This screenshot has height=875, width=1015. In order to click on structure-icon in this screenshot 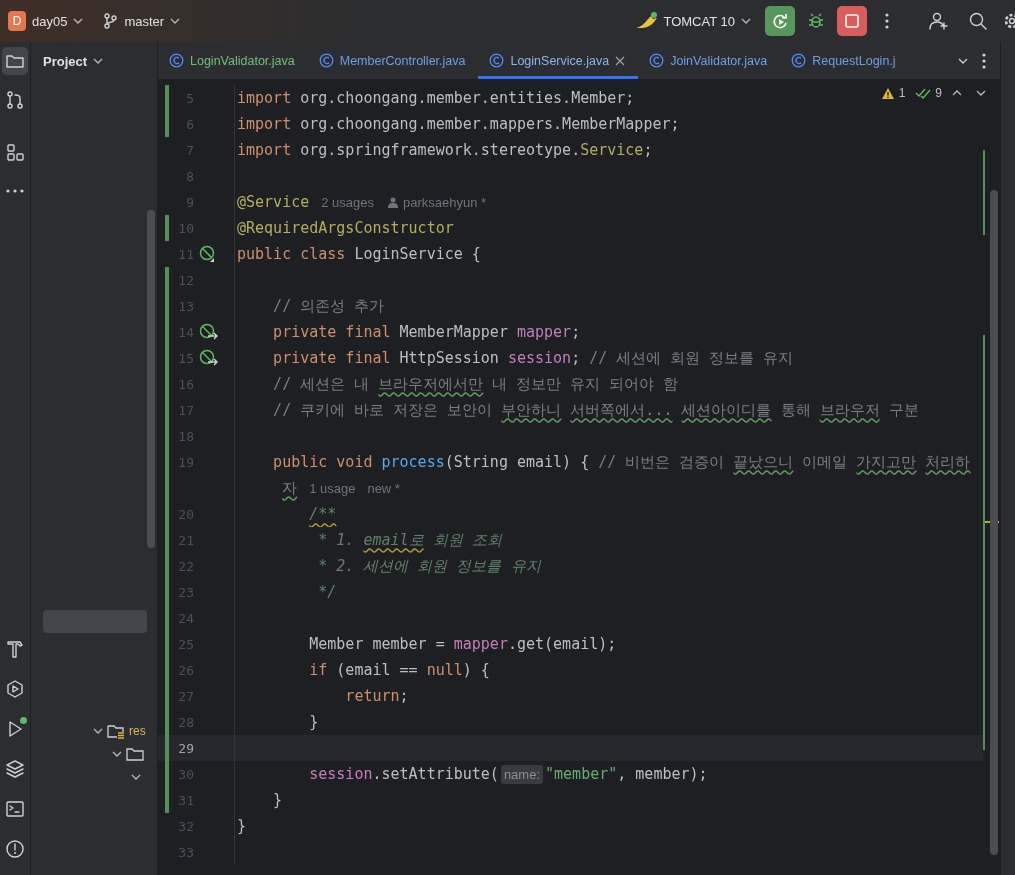, I will do `click(15, 152)`.